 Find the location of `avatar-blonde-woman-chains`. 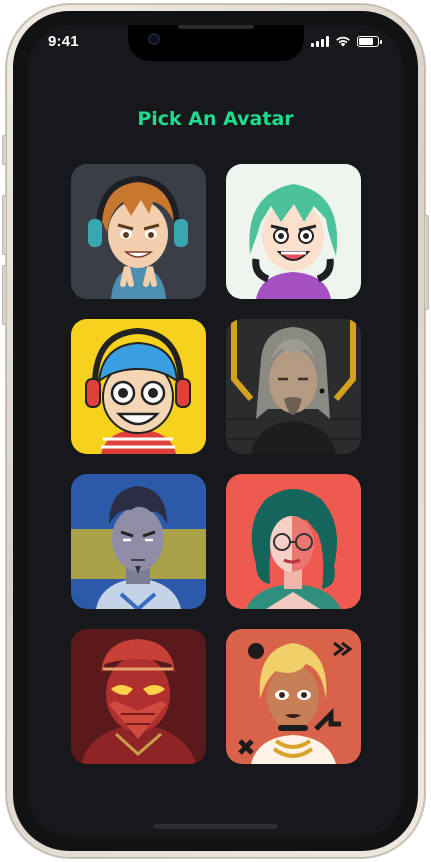

avatar-blonde-woman-chains is located at coordinates (293, 696).